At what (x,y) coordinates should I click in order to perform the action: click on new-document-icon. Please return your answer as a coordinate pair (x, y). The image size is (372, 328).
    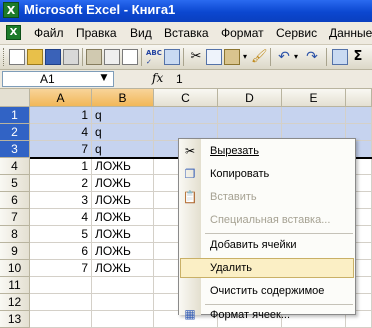
    Looking at the image, I should click on (17, 57).